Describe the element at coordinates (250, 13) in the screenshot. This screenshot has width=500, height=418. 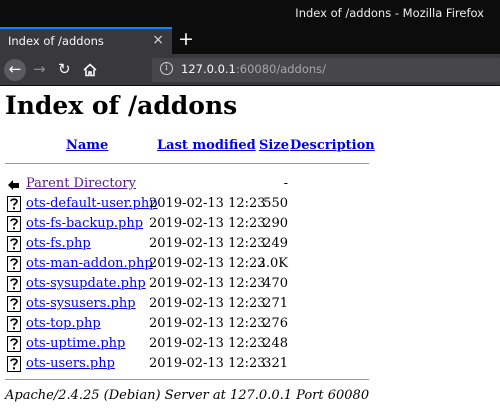
I see `window-titlebar: Index of /addons - Mozilla Firefox` at that location.